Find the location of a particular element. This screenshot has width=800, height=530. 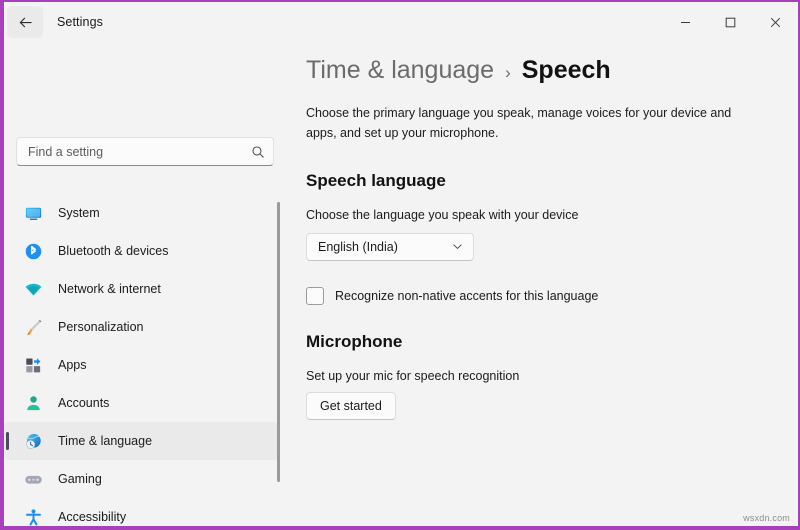

section-title-speech-language: Speech language is located at coordinates (376, 180).